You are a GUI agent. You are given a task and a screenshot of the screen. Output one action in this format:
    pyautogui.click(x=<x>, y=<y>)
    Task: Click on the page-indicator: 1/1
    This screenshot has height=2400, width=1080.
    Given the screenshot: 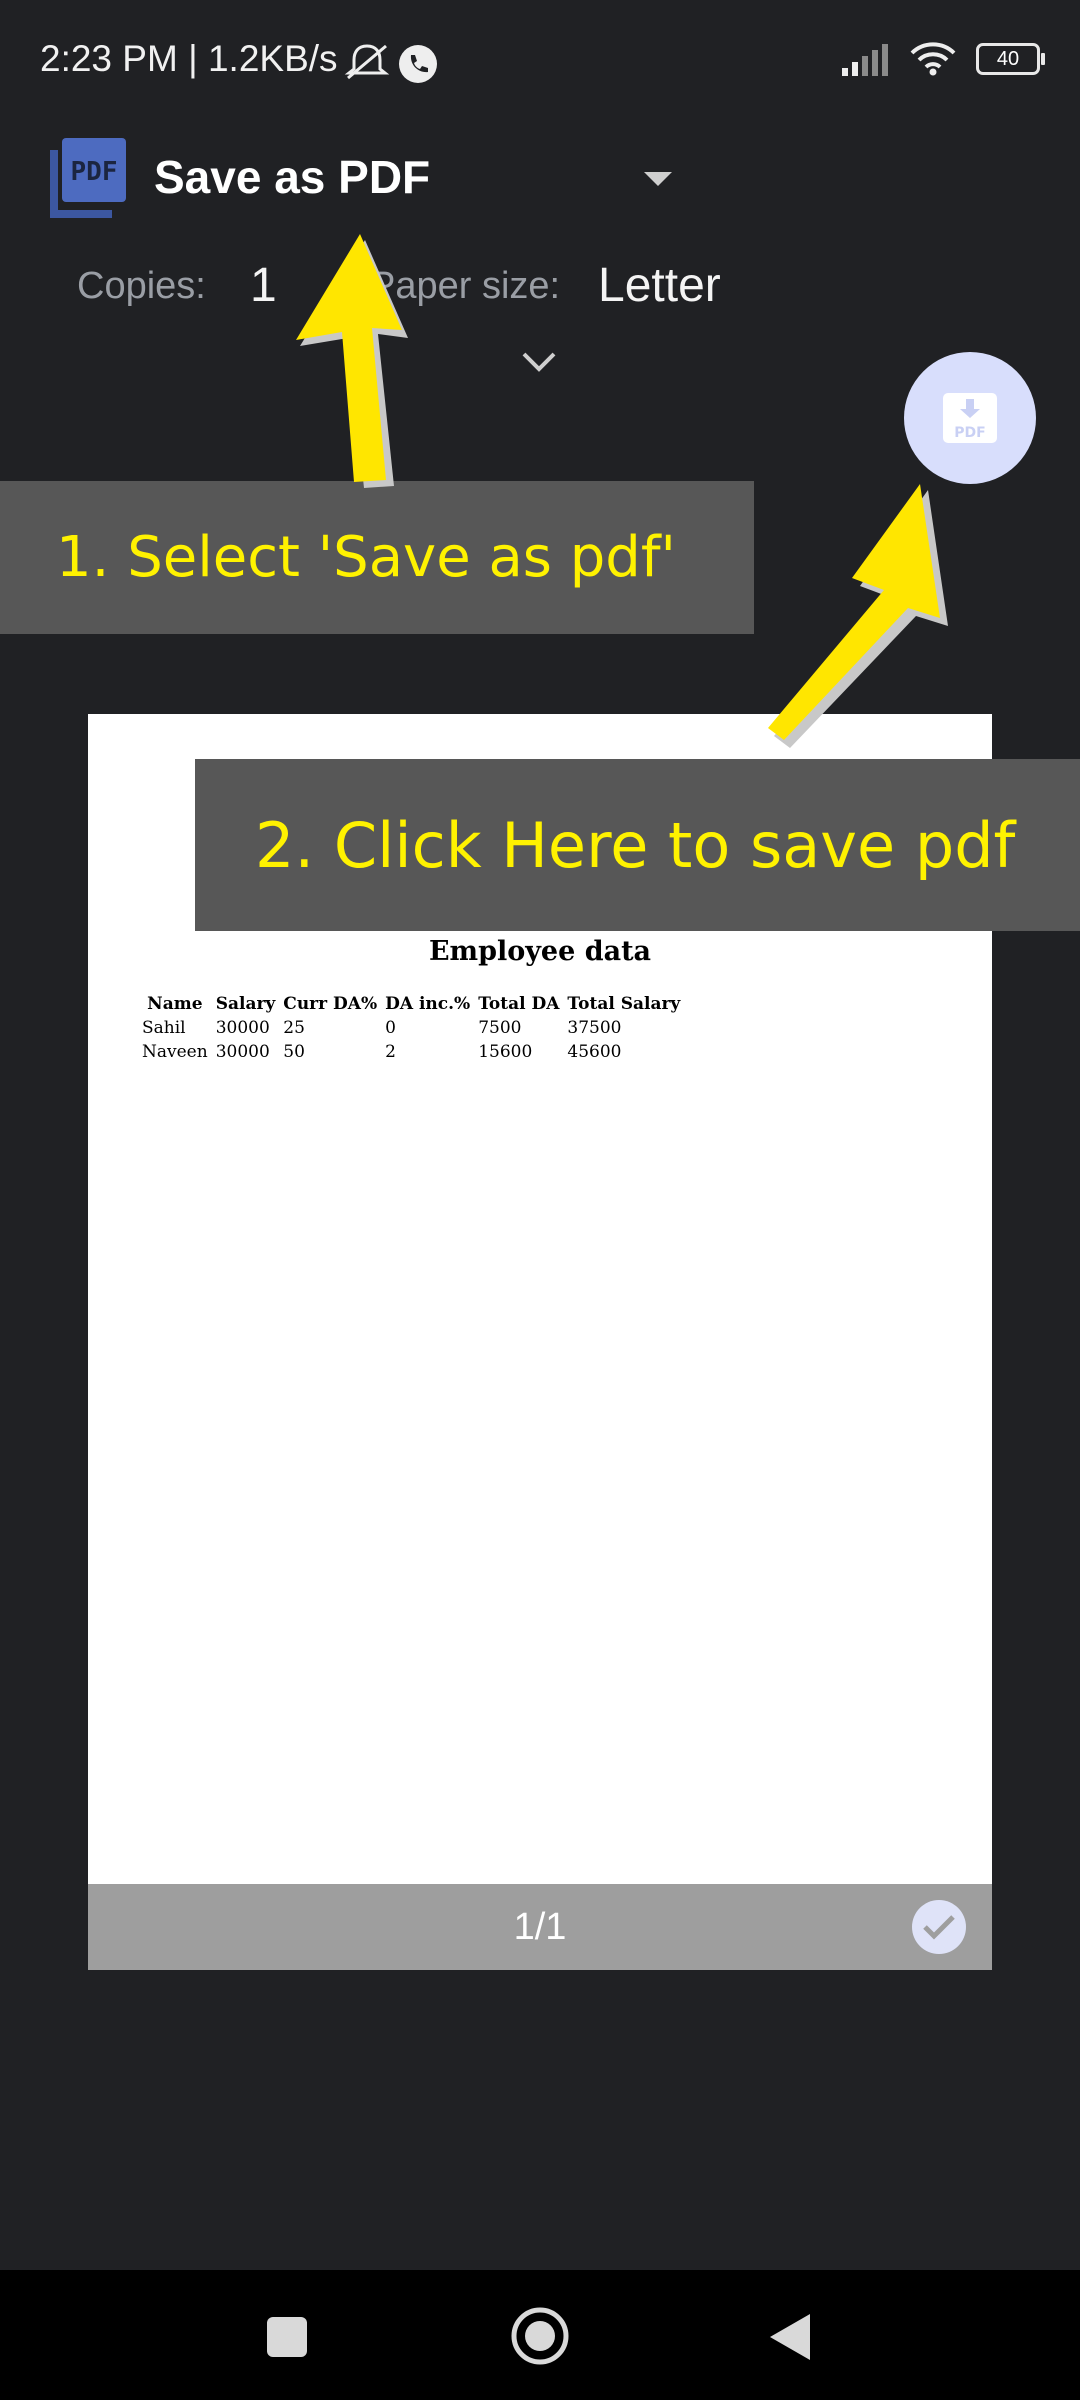 What is the action you would take?
    pyautogui.click(x=540, y=1927)
    